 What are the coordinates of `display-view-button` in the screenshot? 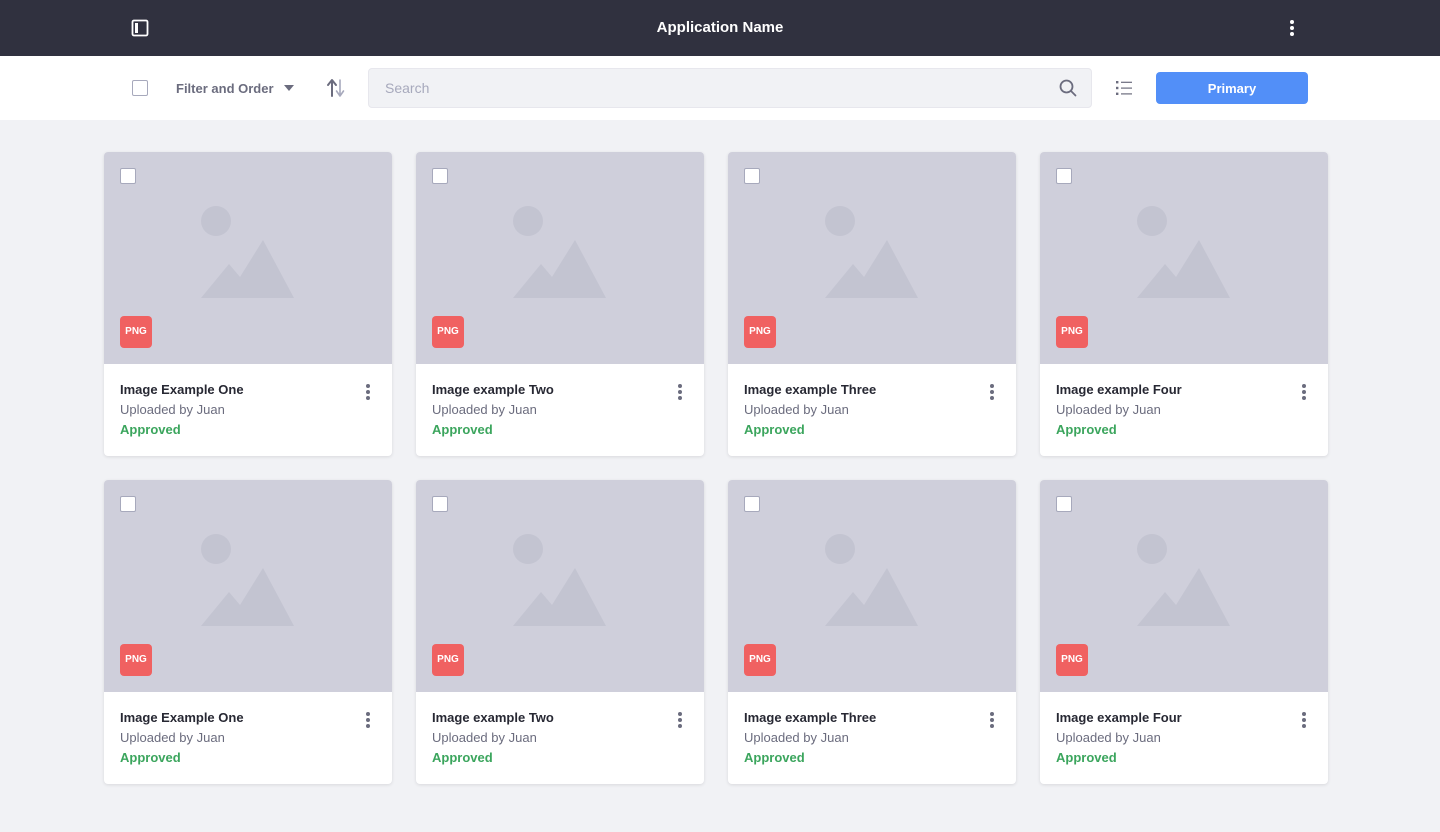 It's located at (1124, 88).